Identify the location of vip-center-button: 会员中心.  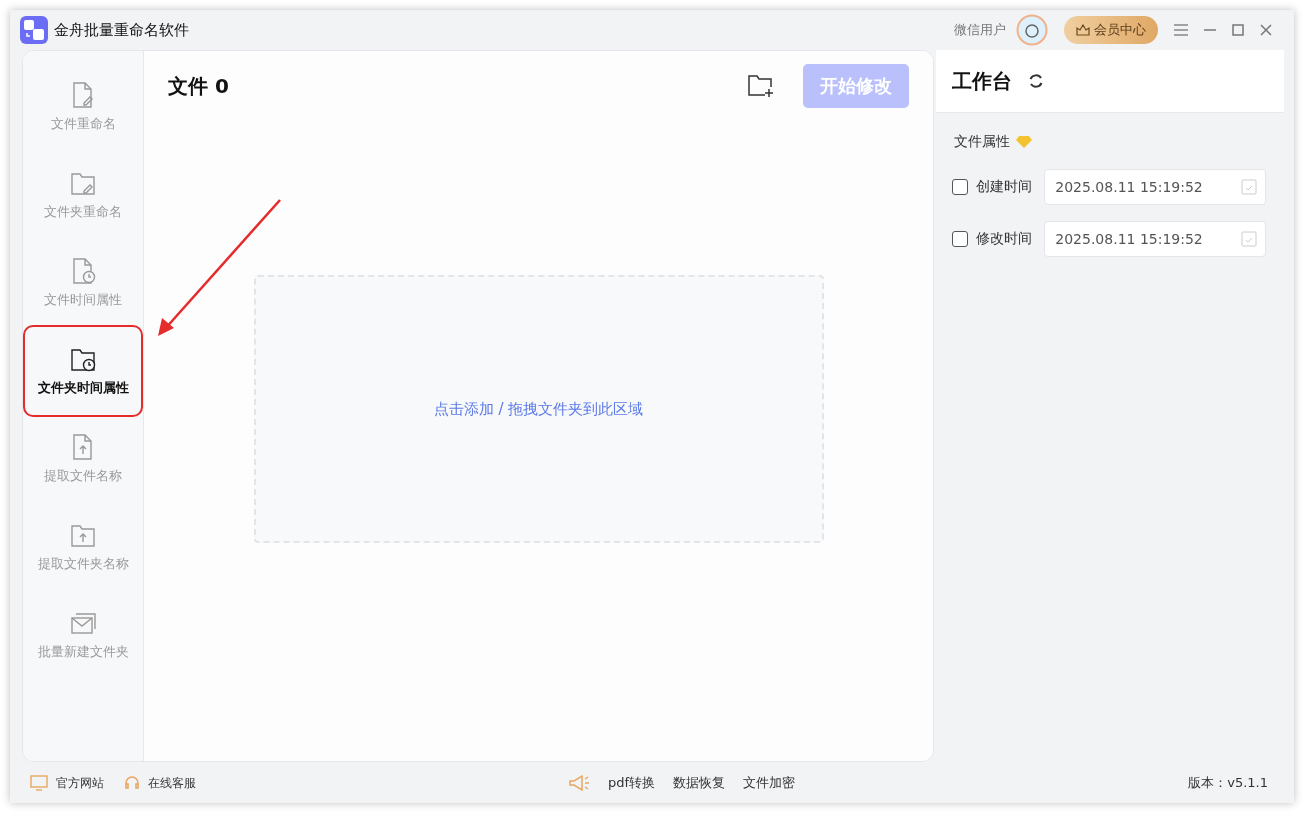
(1111, 30).